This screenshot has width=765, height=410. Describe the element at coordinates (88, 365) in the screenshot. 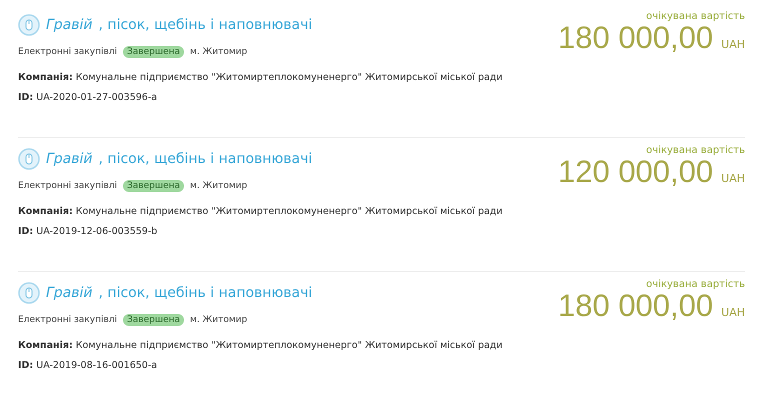

I see `id-text: ID: UA-2019-08-16-001650-a` at that location.